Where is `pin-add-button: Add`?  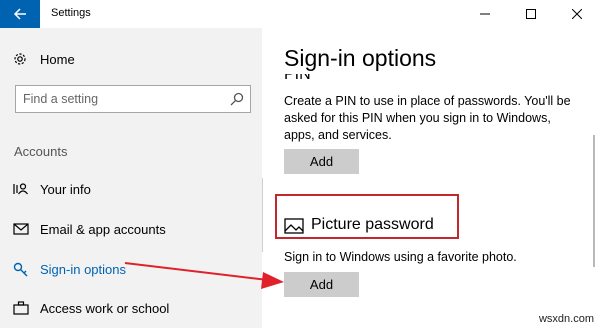
pin-add-button: Add is located at coordinates (321, 161).